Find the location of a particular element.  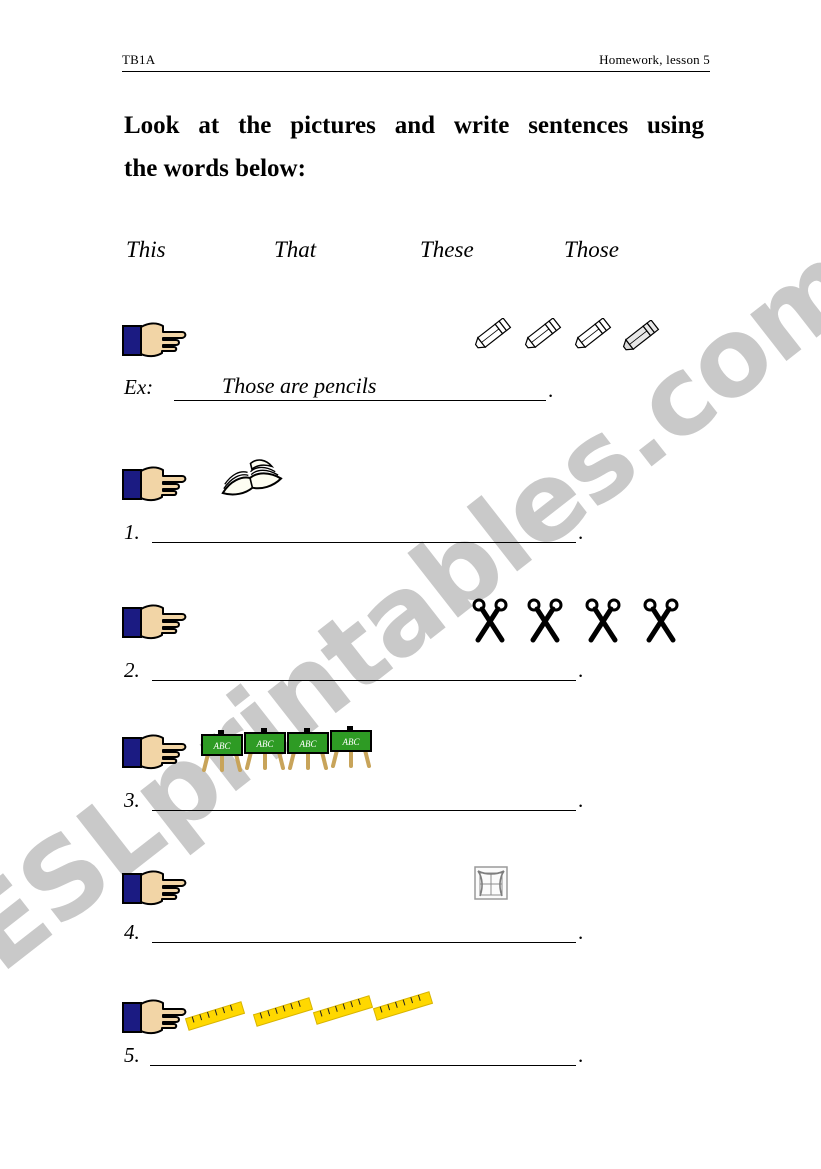

exercise-period-4: . is located at coordinates (581, 932).